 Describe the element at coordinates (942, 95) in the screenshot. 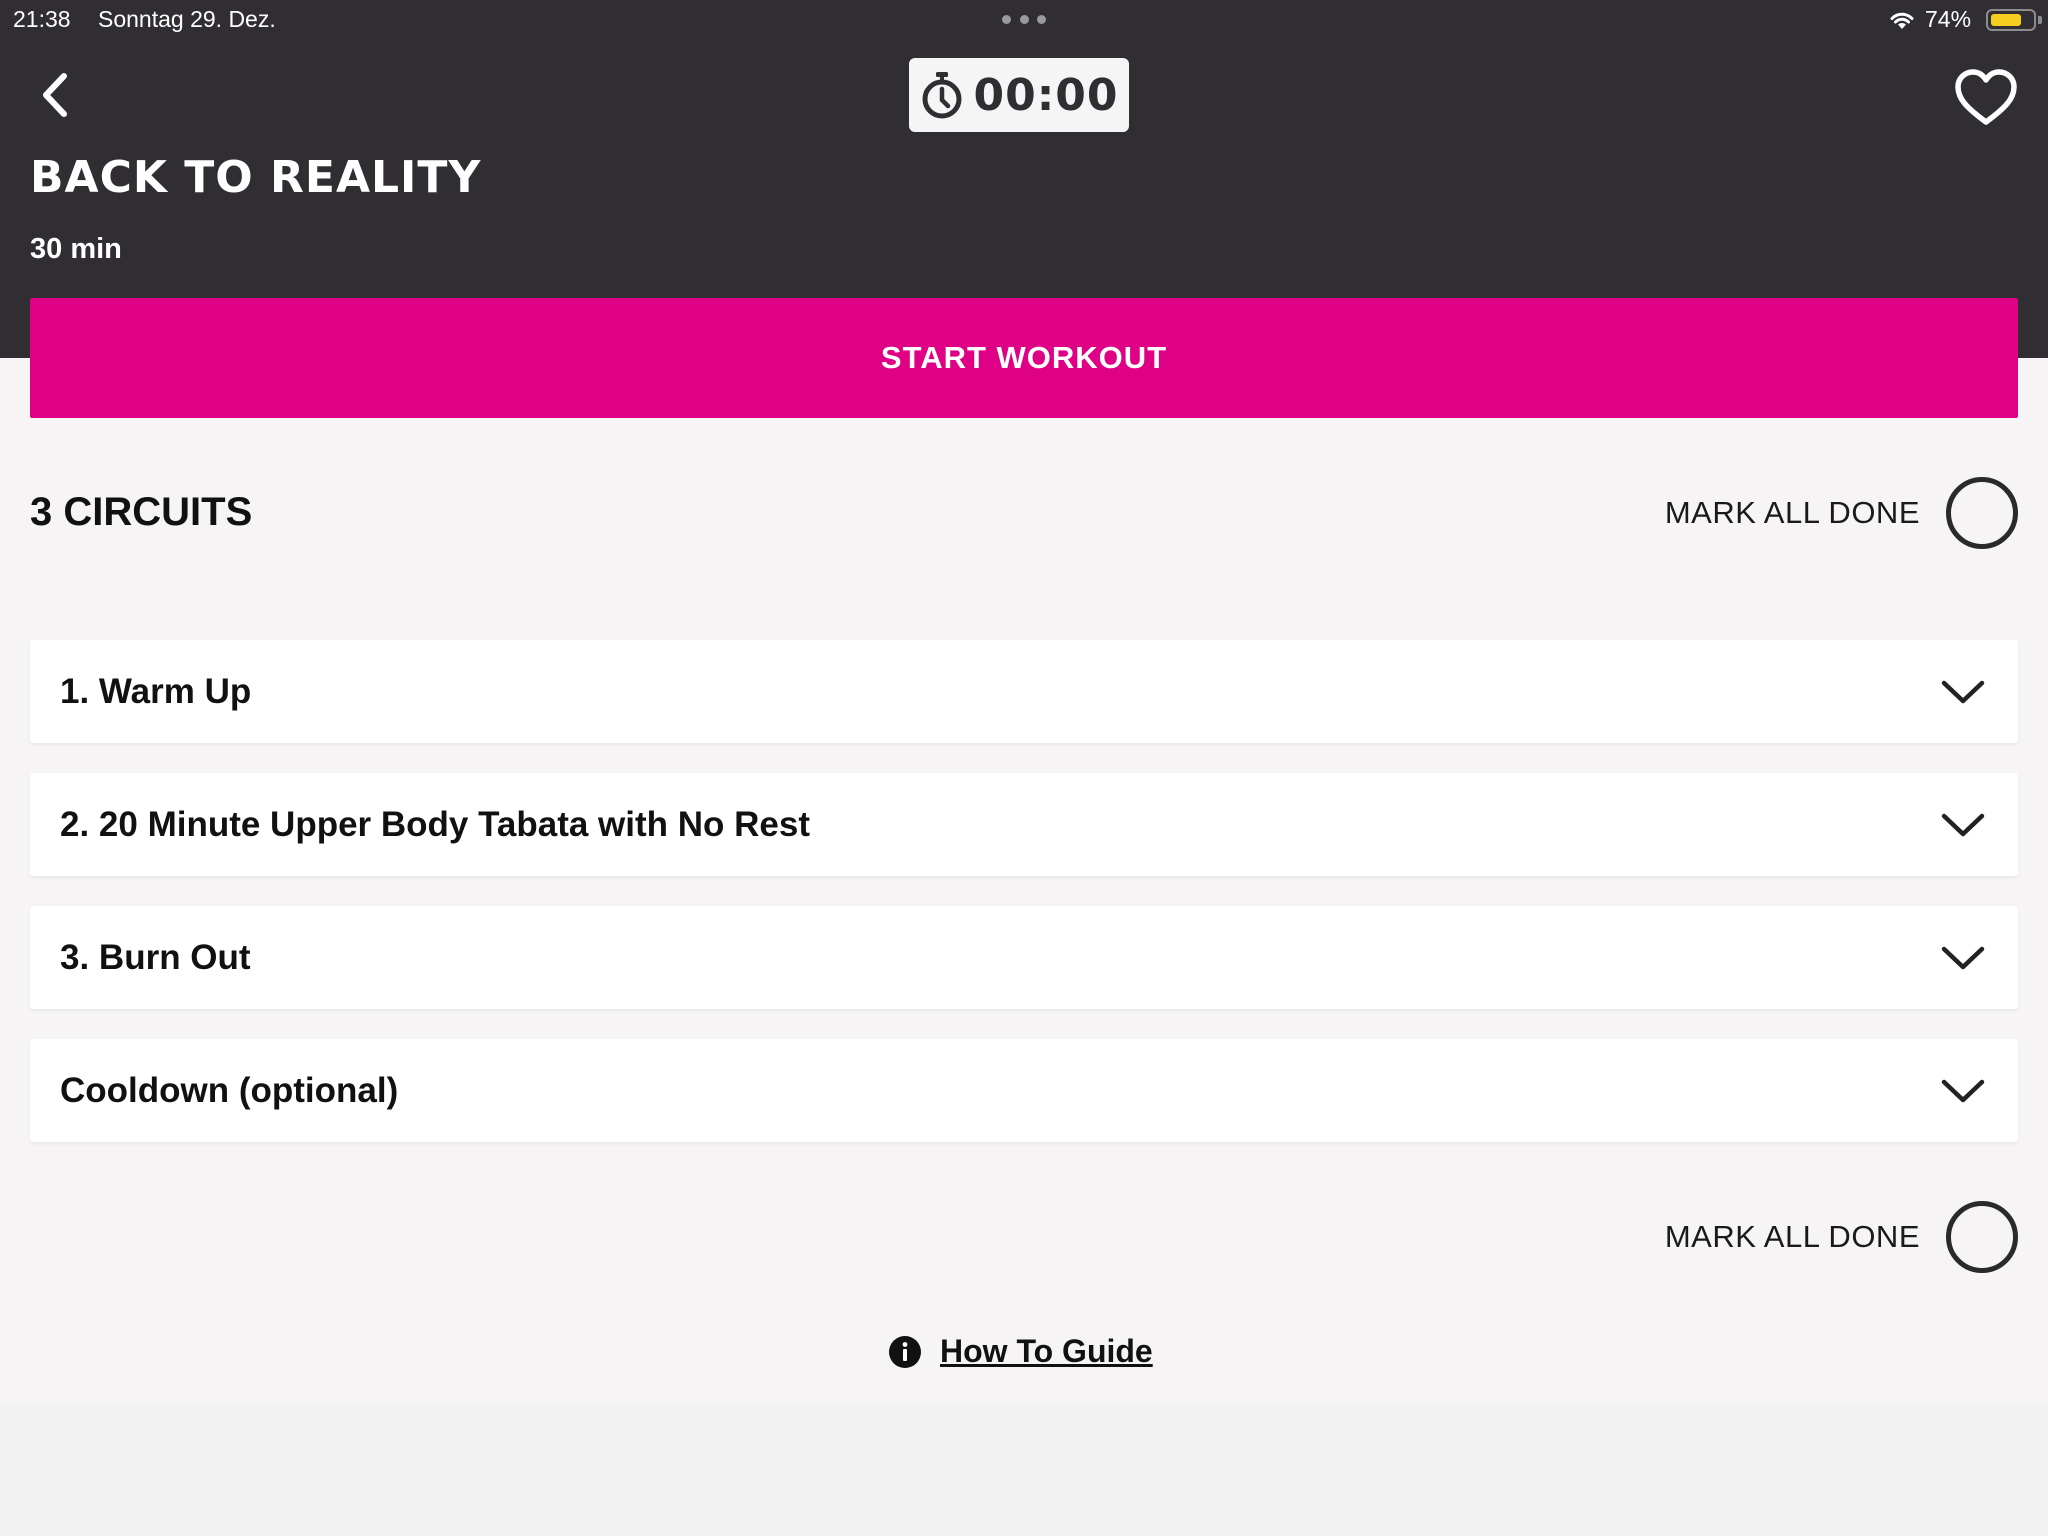

I see `stopwatch-icon` at that location.